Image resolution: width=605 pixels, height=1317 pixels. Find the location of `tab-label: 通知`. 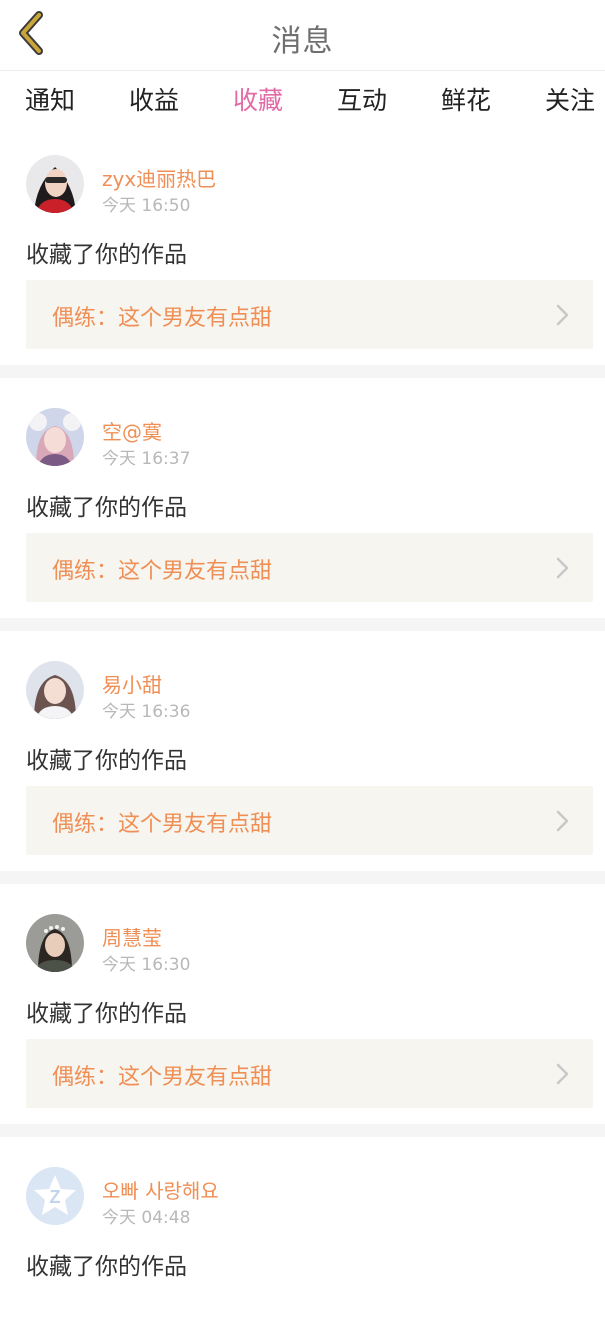

tab-label: 通知 is located at coordinates (50, 100).